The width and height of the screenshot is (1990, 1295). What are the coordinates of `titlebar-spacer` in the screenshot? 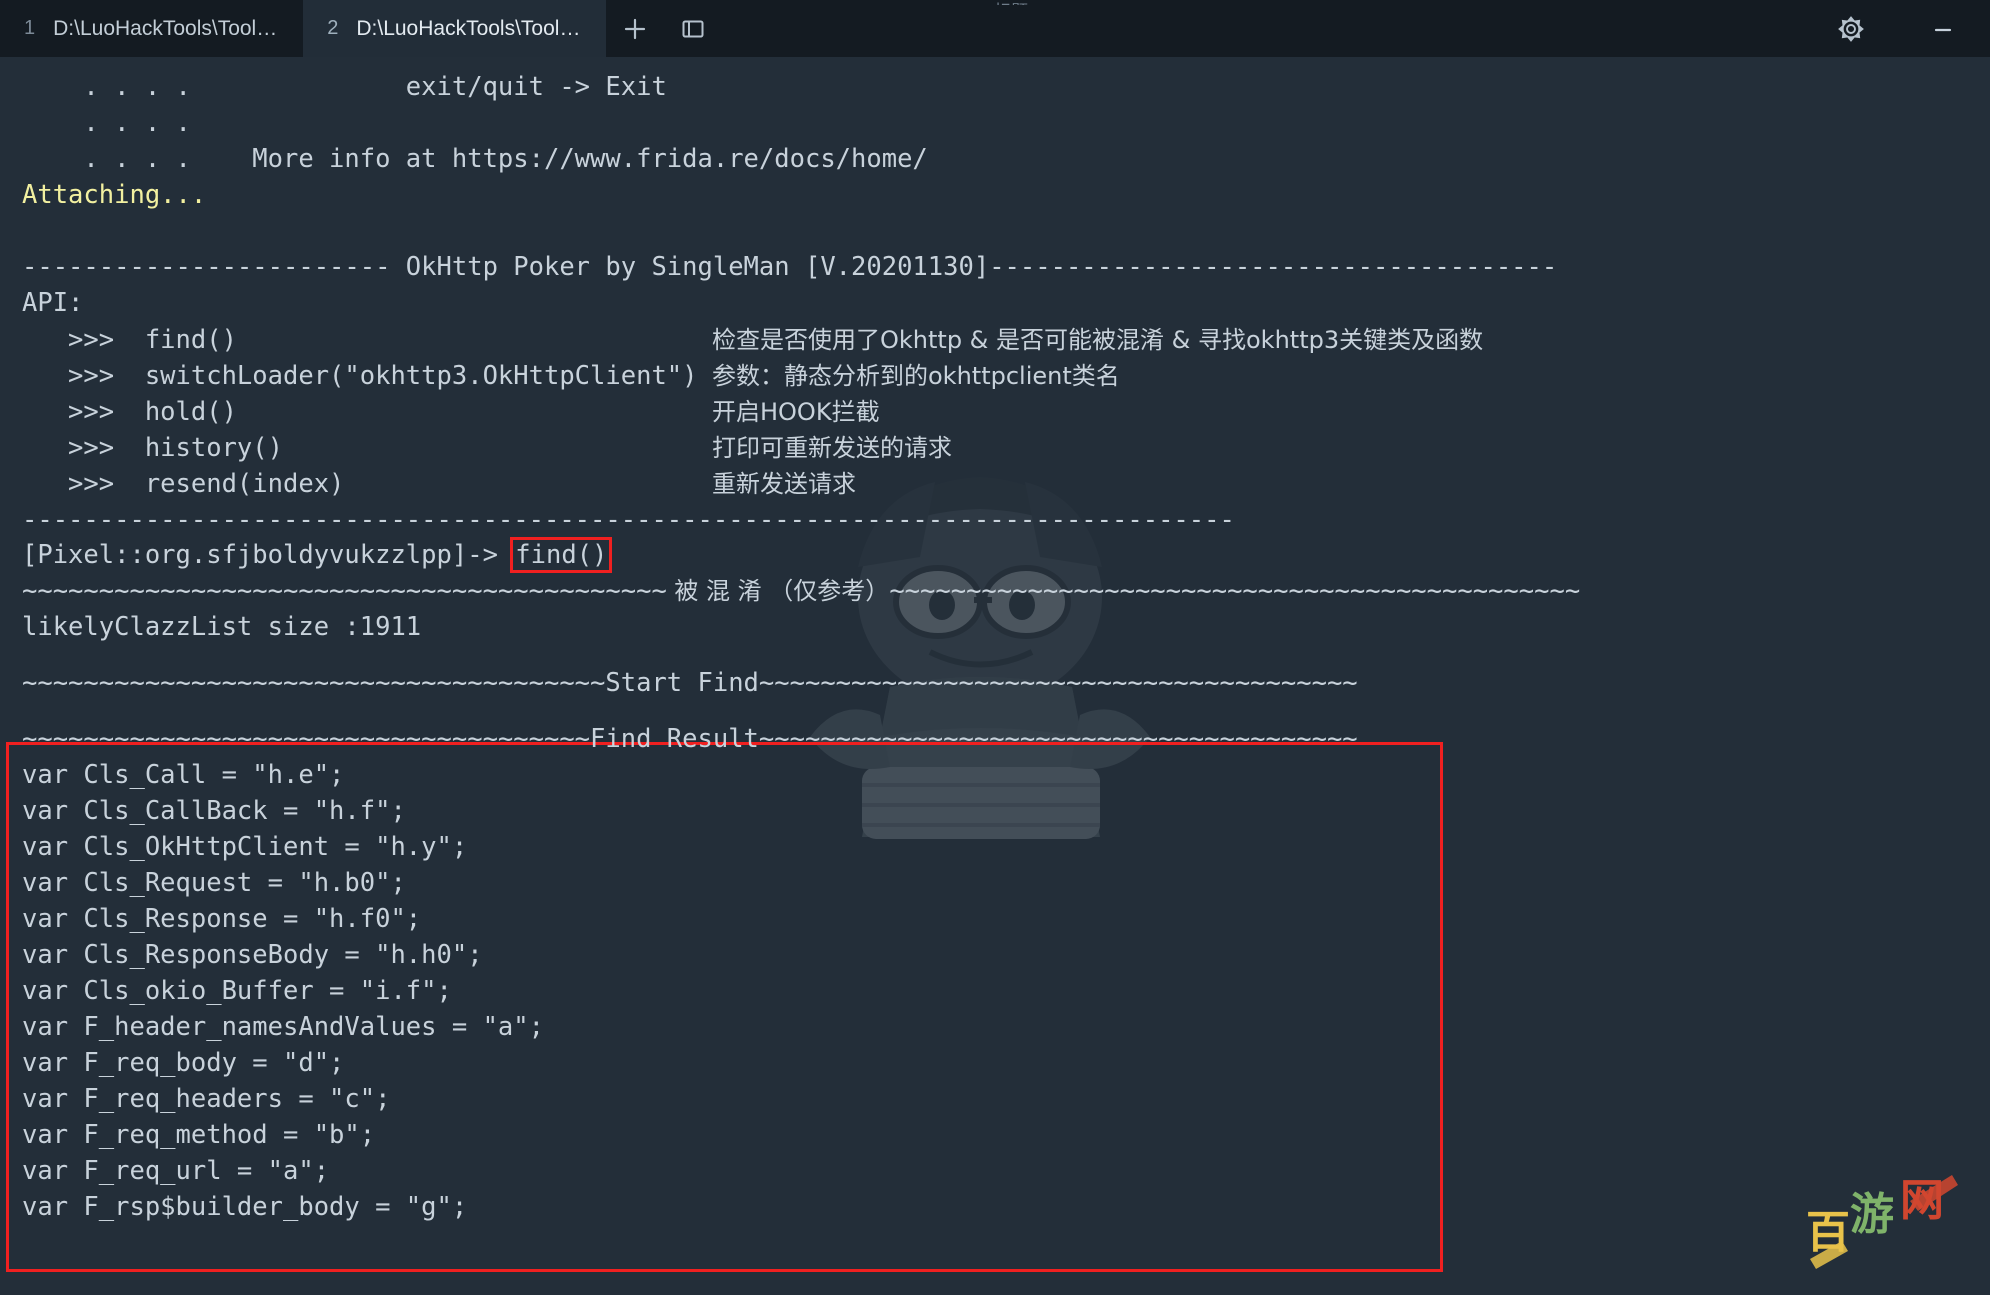 It's located at (1272, 28).